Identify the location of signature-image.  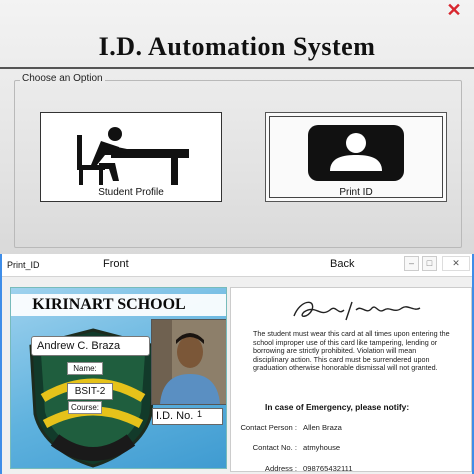
(357, 311).